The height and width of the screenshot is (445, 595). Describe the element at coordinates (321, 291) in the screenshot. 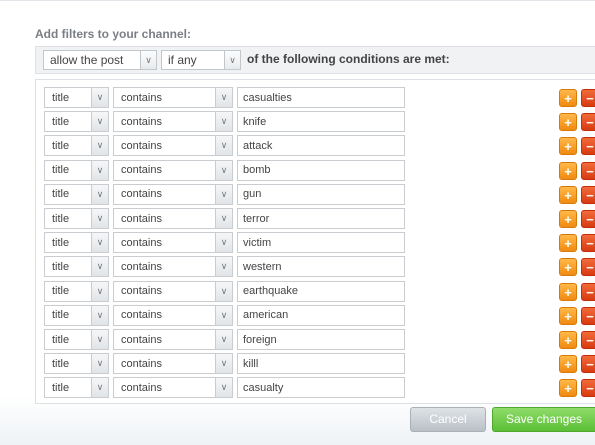

I see `value-input: earthquake` at that location.